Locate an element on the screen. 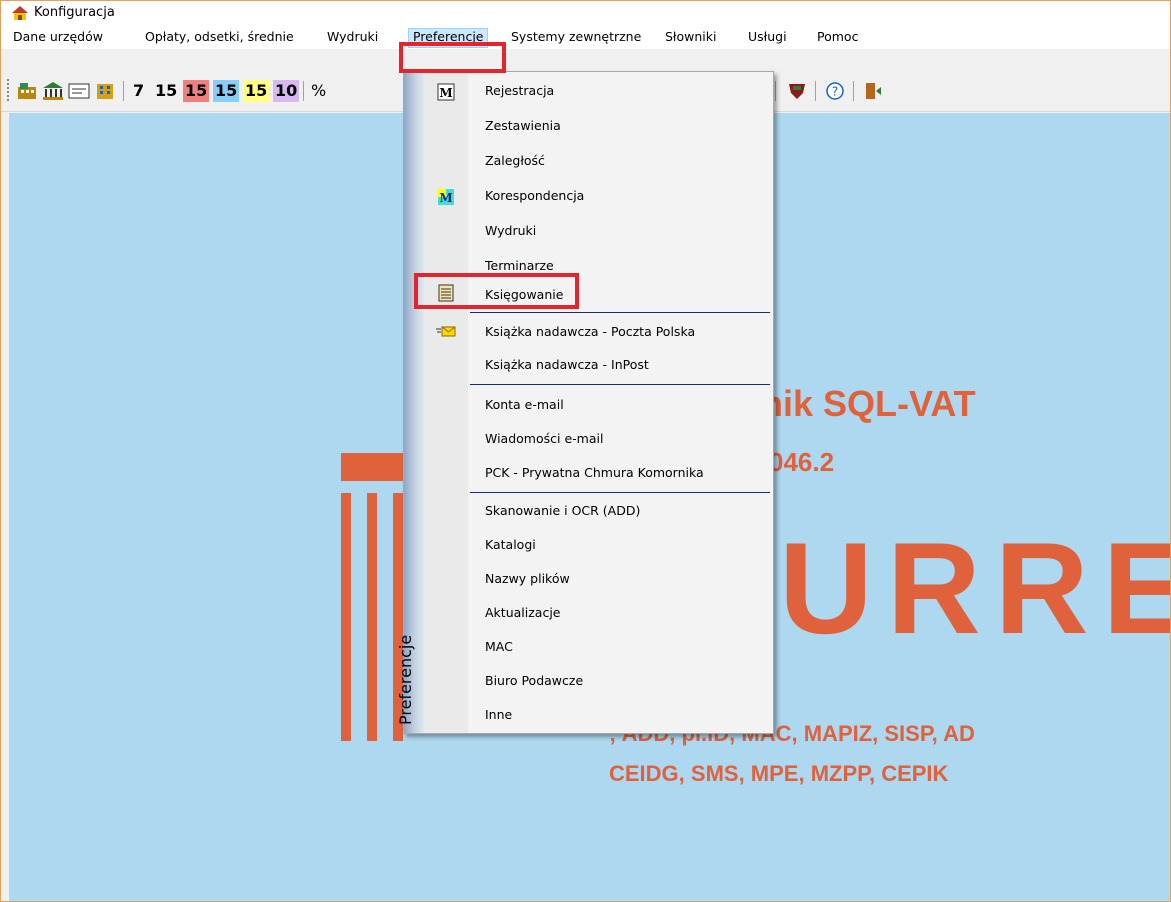  menu-item-inne: Inne is located at coordinates (618, 715).